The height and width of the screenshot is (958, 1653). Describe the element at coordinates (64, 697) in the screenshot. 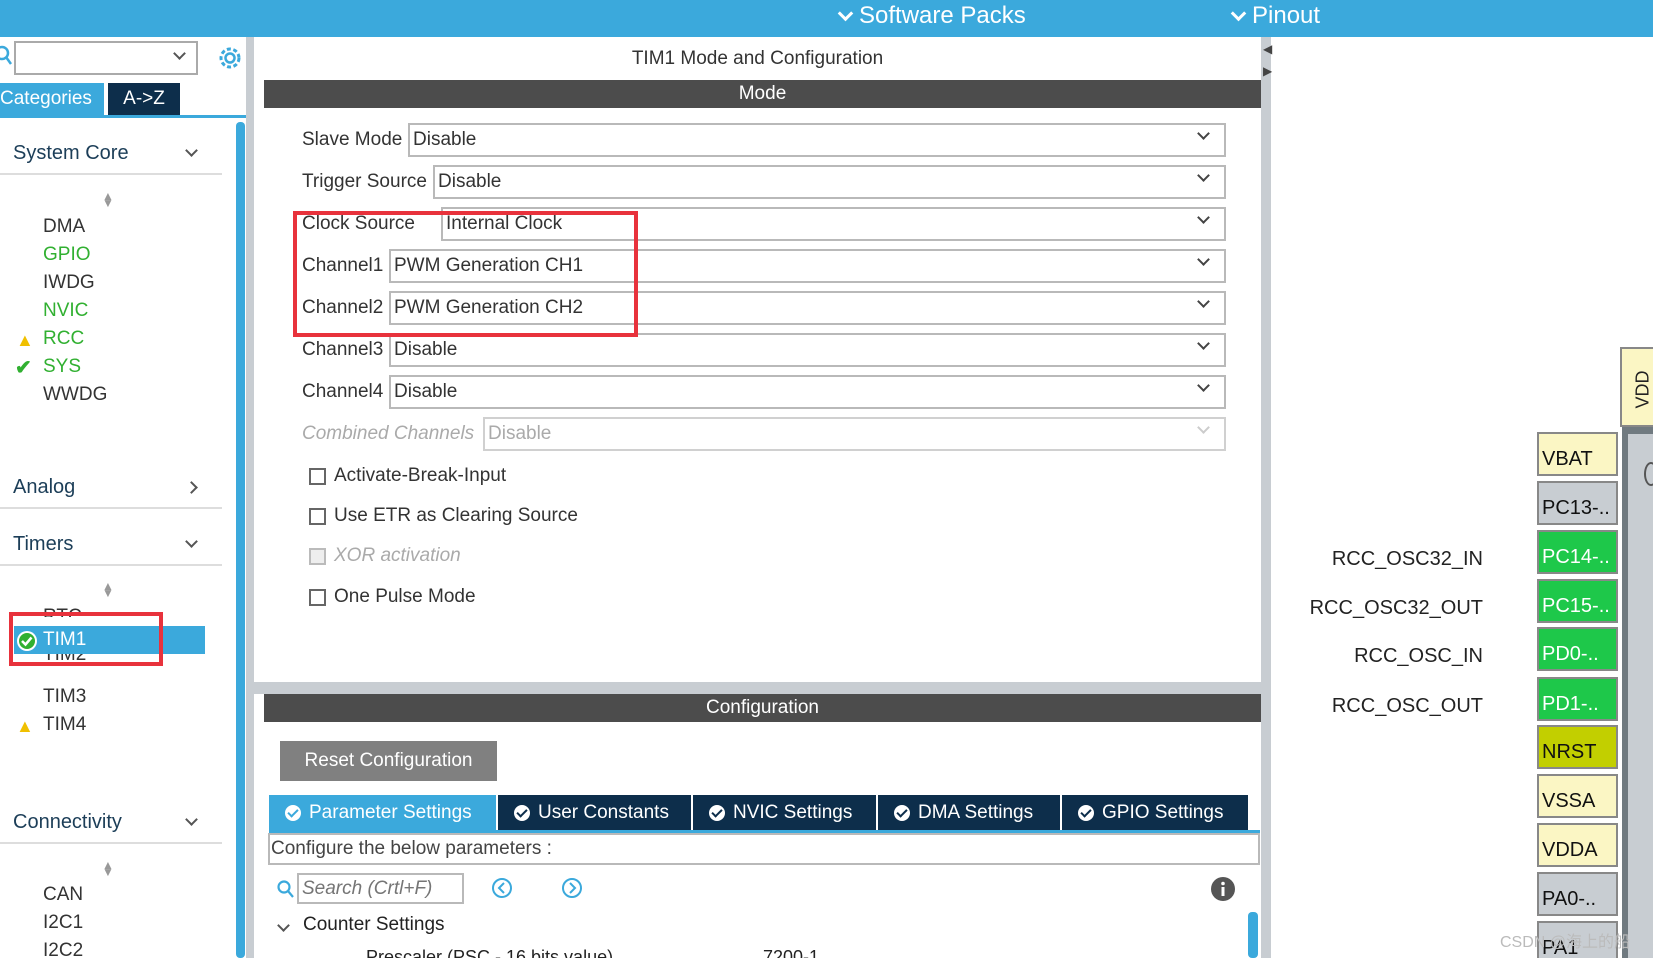

I see `list-item-tim3: TIM3` at that location.